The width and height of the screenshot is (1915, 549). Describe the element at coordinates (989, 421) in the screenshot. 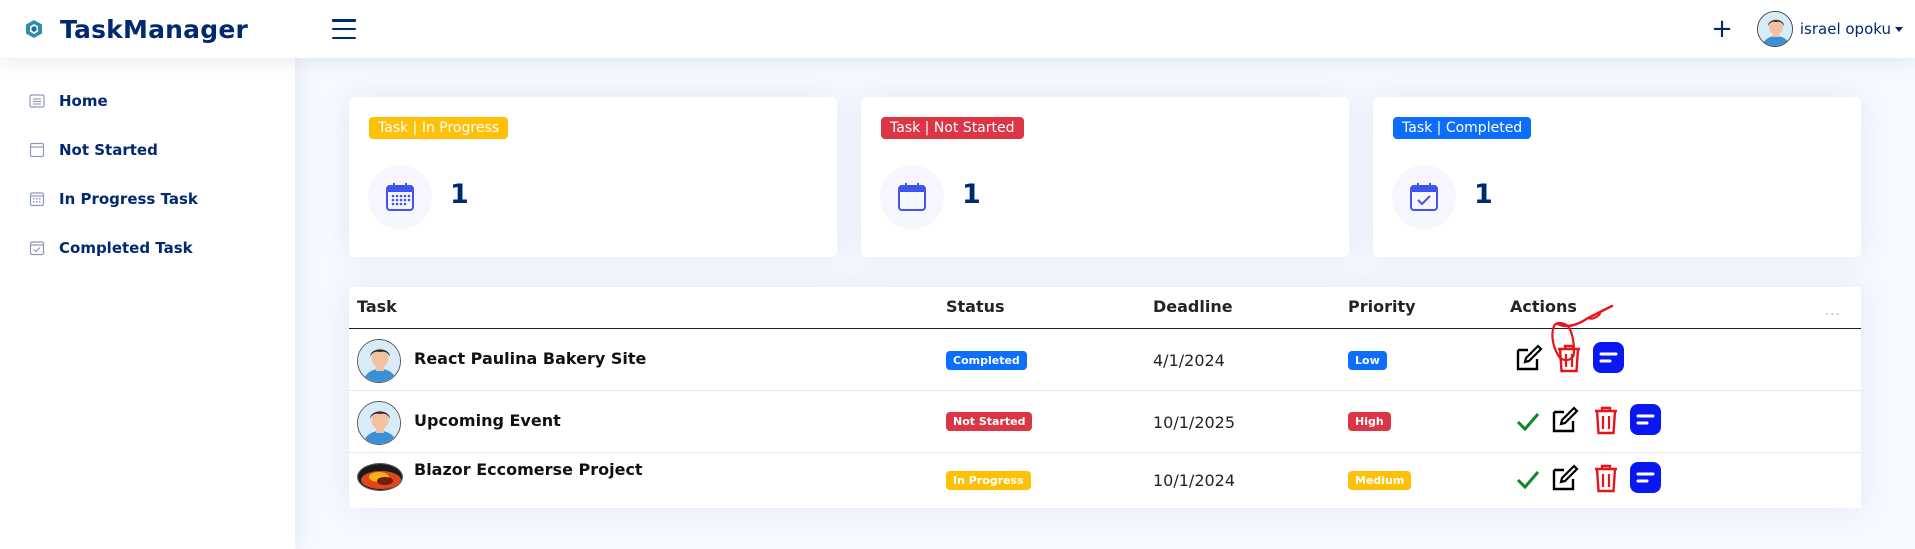

I see `status-pill: Not Started` at that location.